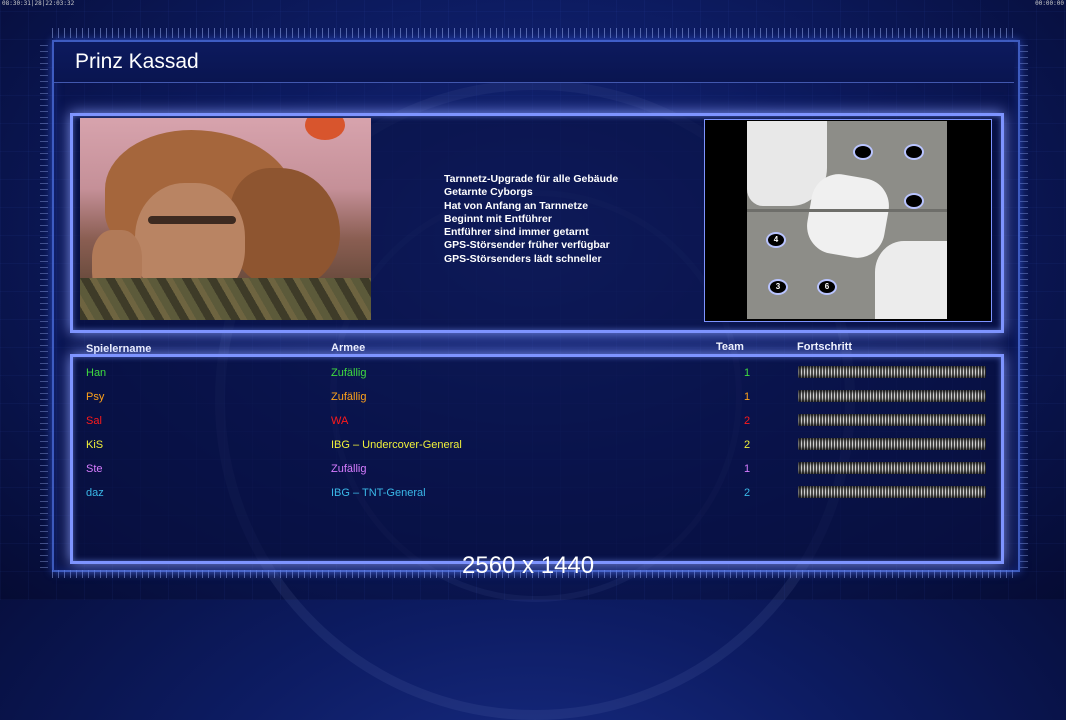 The width and height of the screenshot is (1066, 720). Describe the element at coordinates (94, 469) in the screenshot. I see `player-name: Ste` at that location.